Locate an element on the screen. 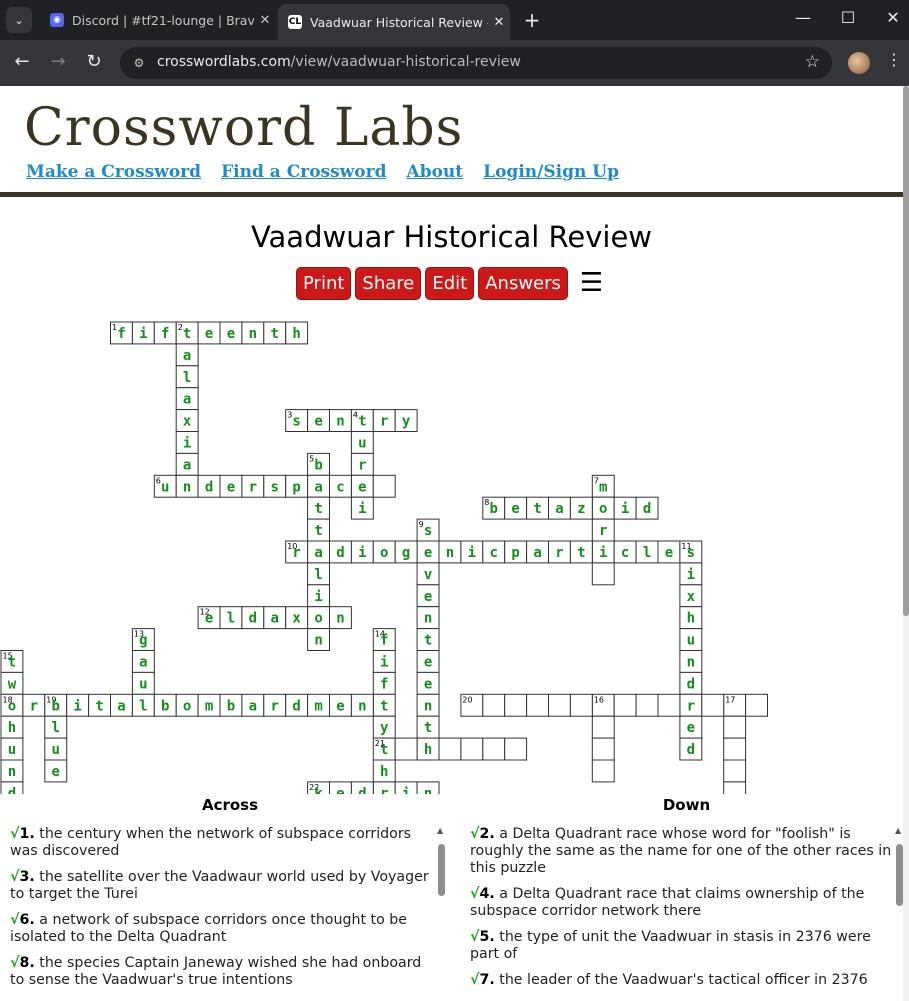 The height and width of the screenshot is (1001, 909). grid-cell: v is located at coordinates (428, 574).